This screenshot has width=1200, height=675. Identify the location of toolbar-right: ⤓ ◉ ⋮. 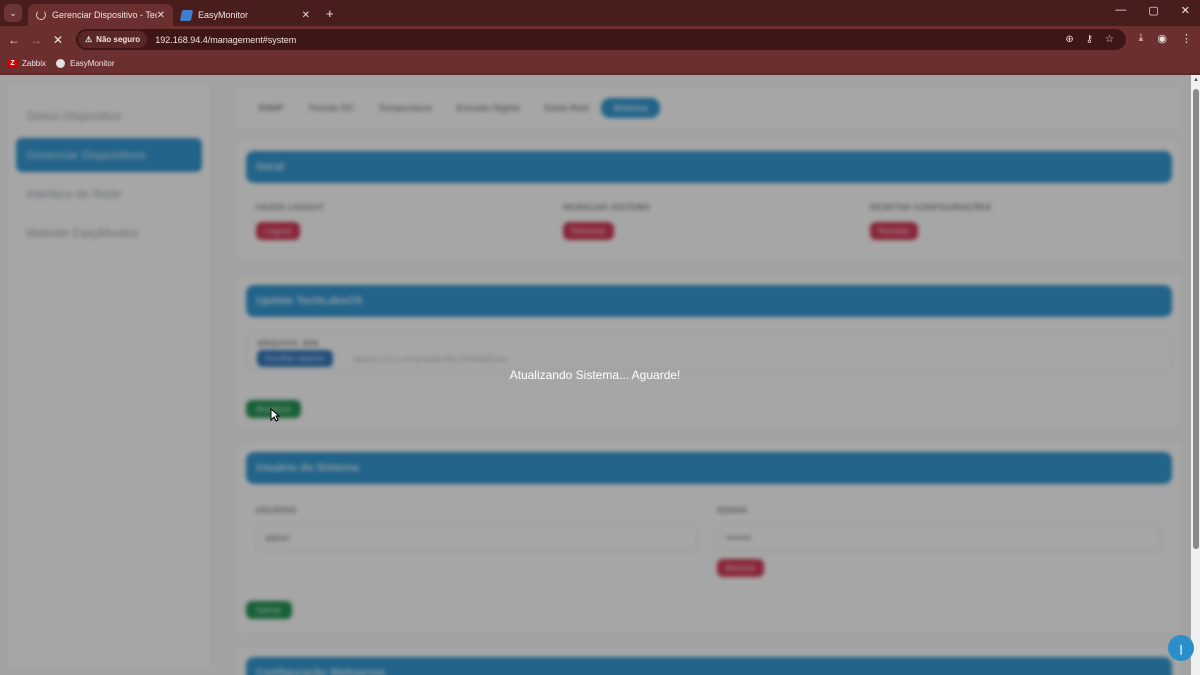
(1165, 38).